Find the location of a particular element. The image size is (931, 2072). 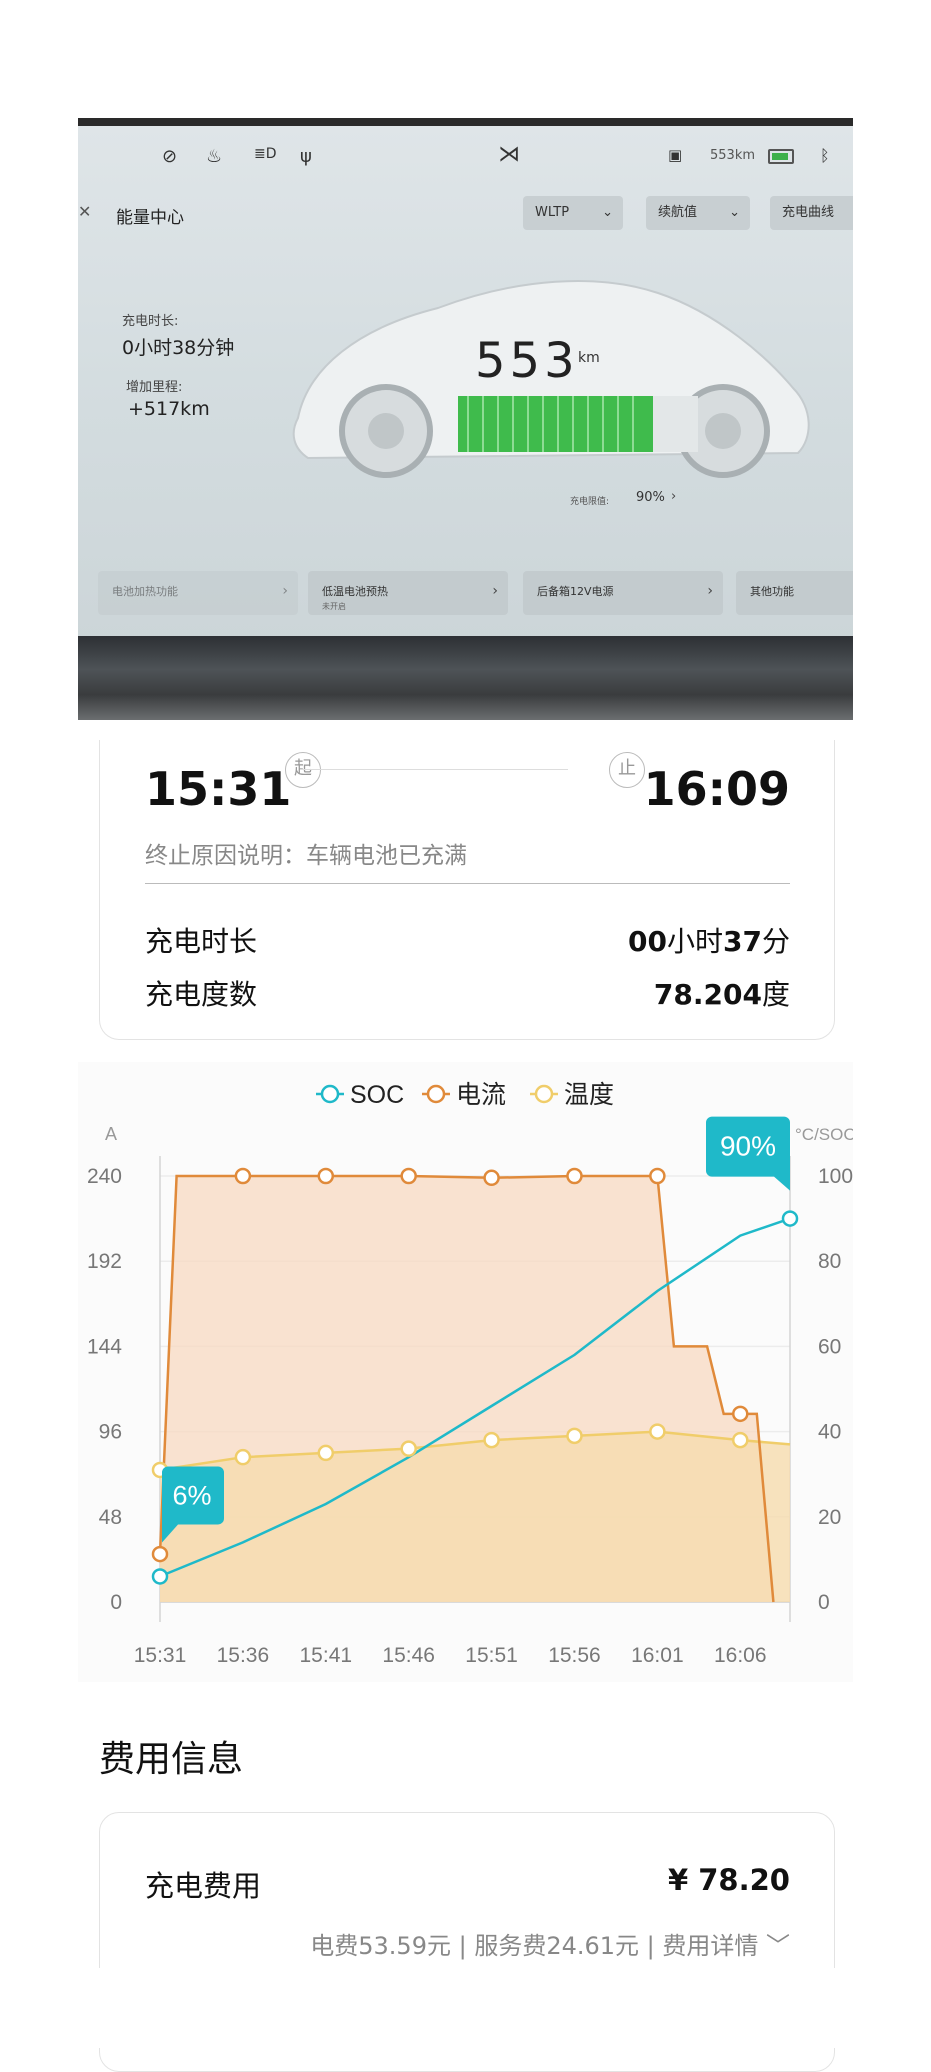

x-tick-label: 15:31 is located at coordinates (160, 1655).